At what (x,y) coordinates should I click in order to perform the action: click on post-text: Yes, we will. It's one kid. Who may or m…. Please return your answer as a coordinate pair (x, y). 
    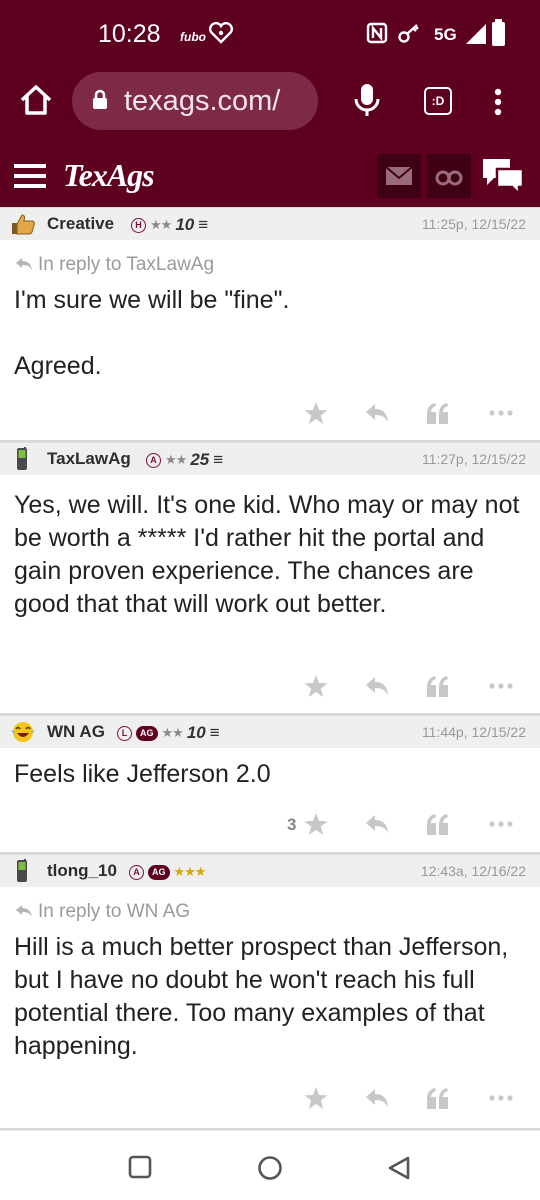
    Looking at the image, I should click on (267, 554).